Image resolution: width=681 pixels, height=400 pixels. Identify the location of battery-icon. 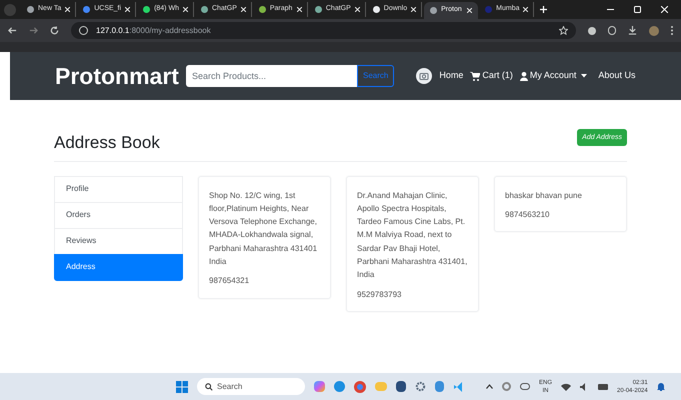
(603, 387).